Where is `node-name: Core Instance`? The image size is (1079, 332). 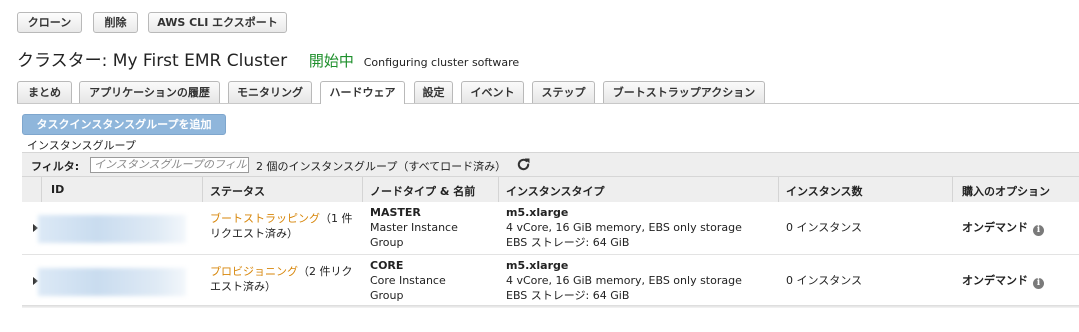
node-name: Core Instance is located at coordinates (408, 280).